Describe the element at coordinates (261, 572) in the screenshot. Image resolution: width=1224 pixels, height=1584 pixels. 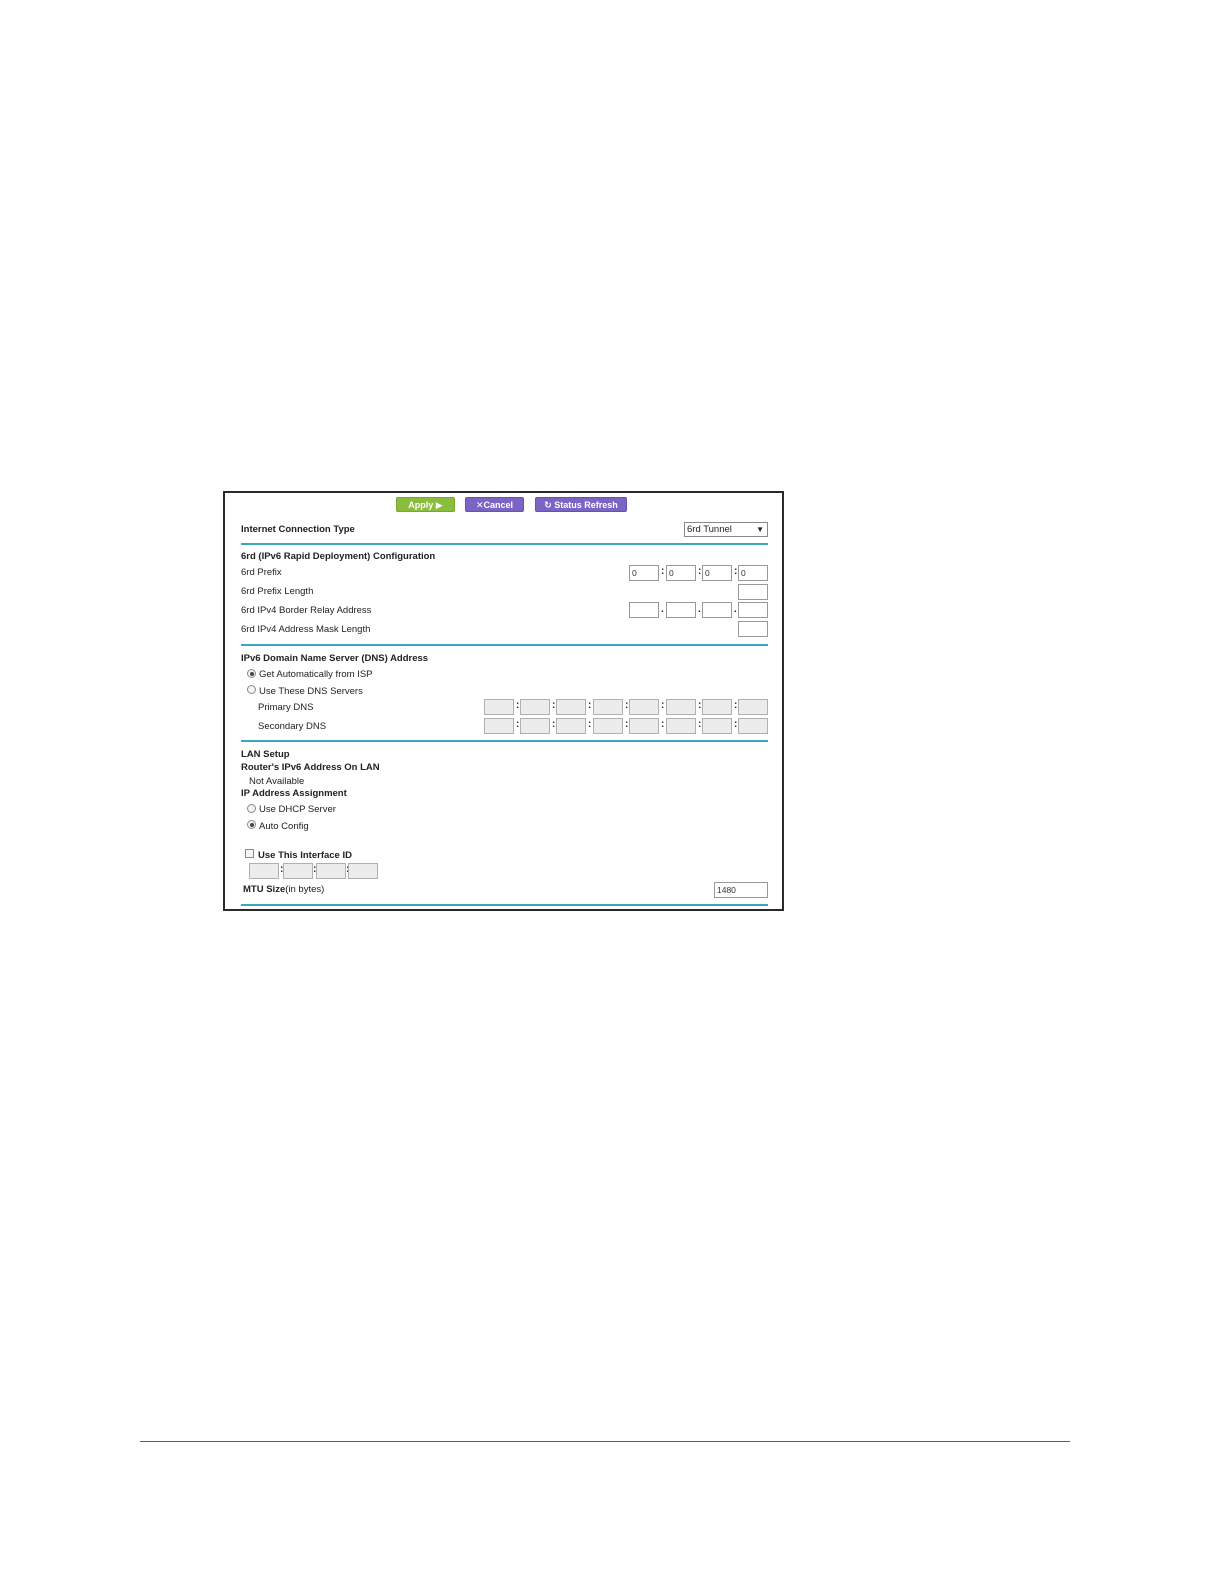
I see `prefix-label: 6rd Prefix` at that location.